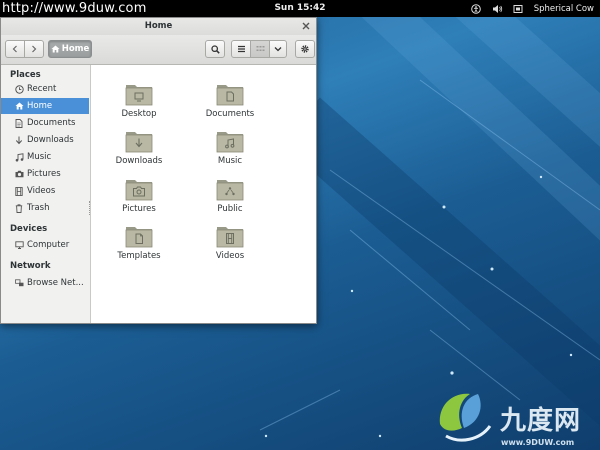 This screenshot has width=600, height=450. What do you see at coordinates (564, 9) in the screenshot?
I see `user-menu: Spherical Cow` at bounding box center [564, 9].